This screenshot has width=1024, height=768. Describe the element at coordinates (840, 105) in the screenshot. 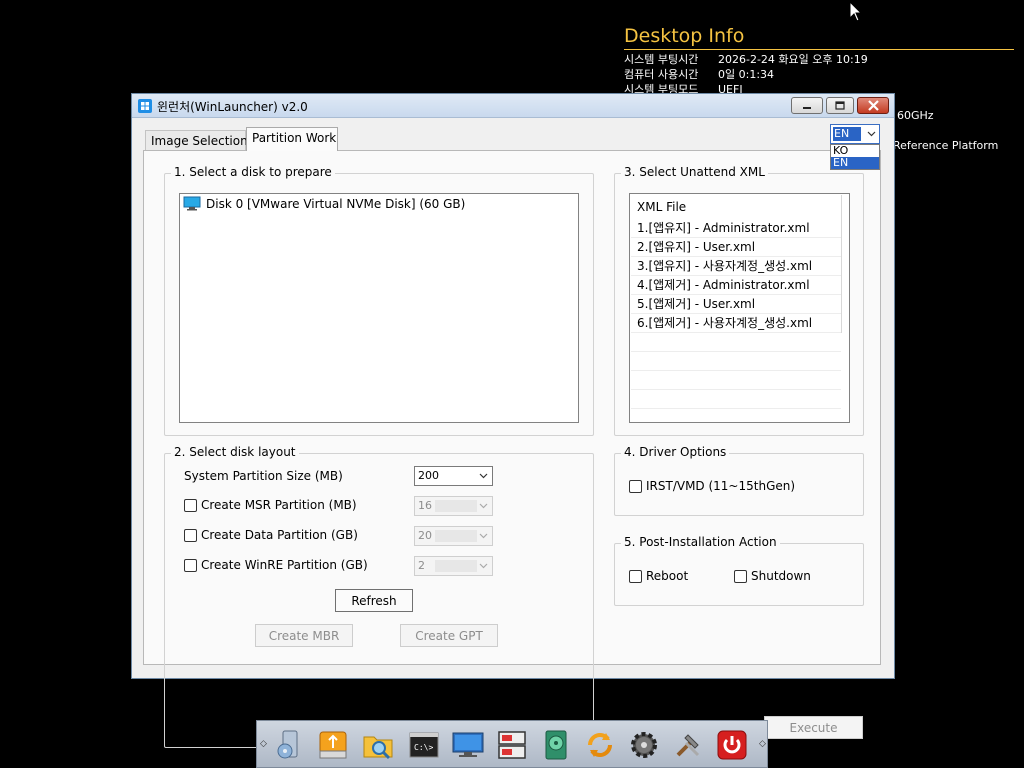

I see `maximize-button` at that location.